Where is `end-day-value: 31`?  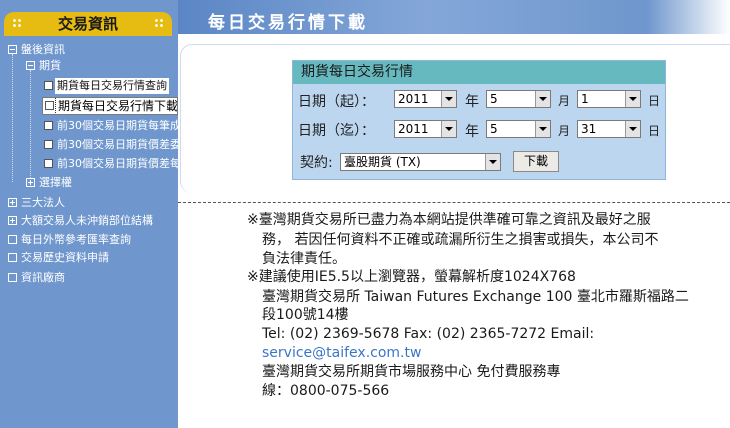 end-day-value: 31 is located at coordinates (589, 129).